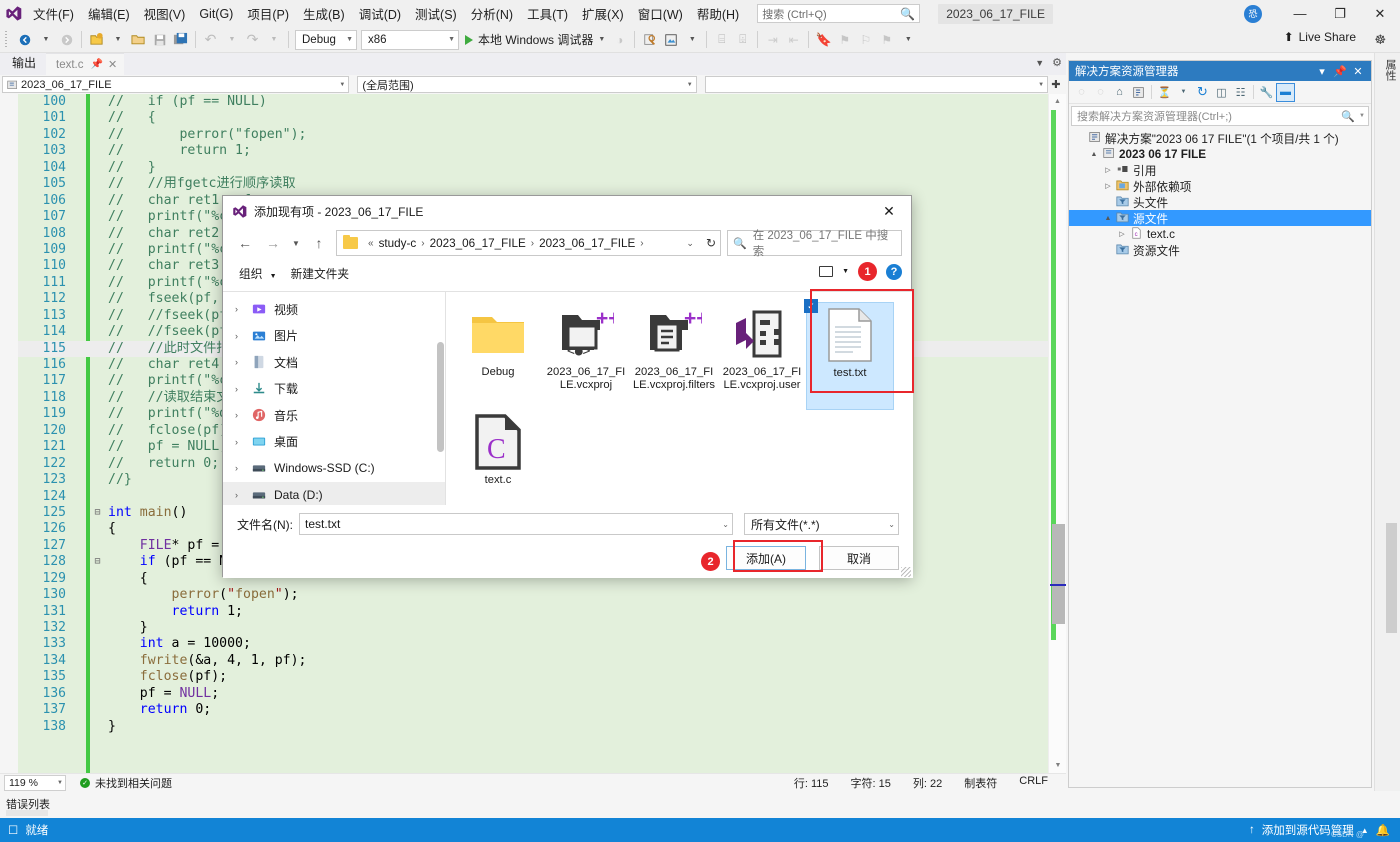  What do you see at coordinates (649, 40) in the screenshot?
I see `preview-selected-items-icon` at bounding box center [649, 40].